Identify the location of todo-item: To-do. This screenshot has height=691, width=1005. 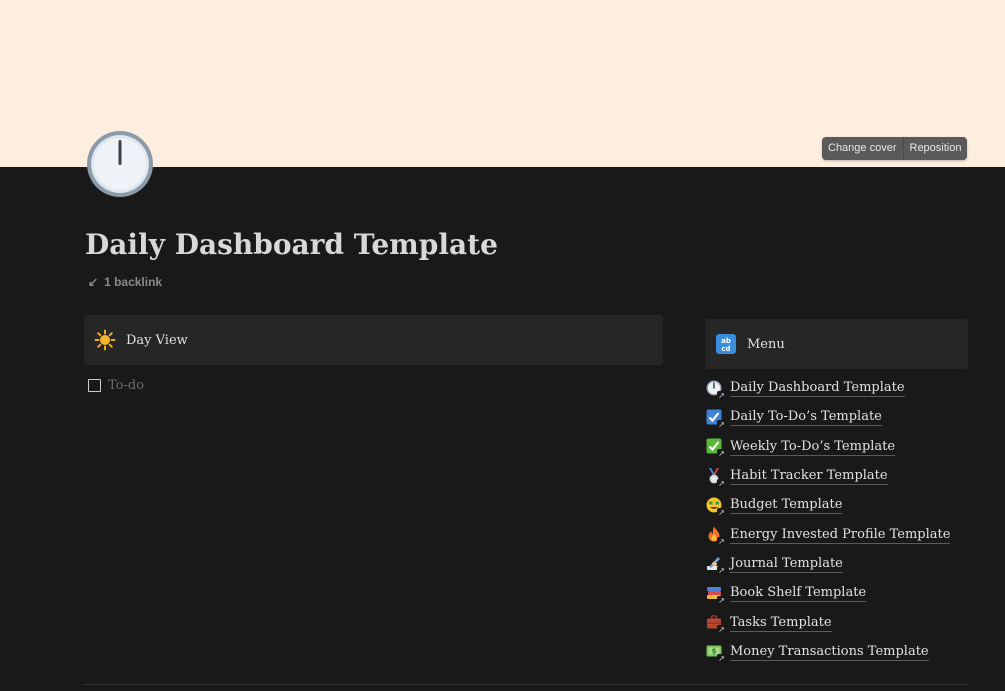
(116, 385).